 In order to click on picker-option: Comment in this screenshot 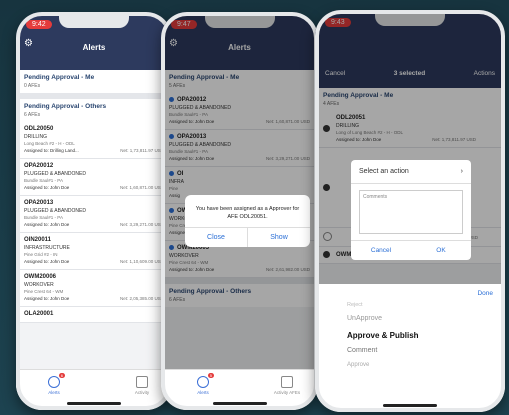, I will do `click(362, 350)`.